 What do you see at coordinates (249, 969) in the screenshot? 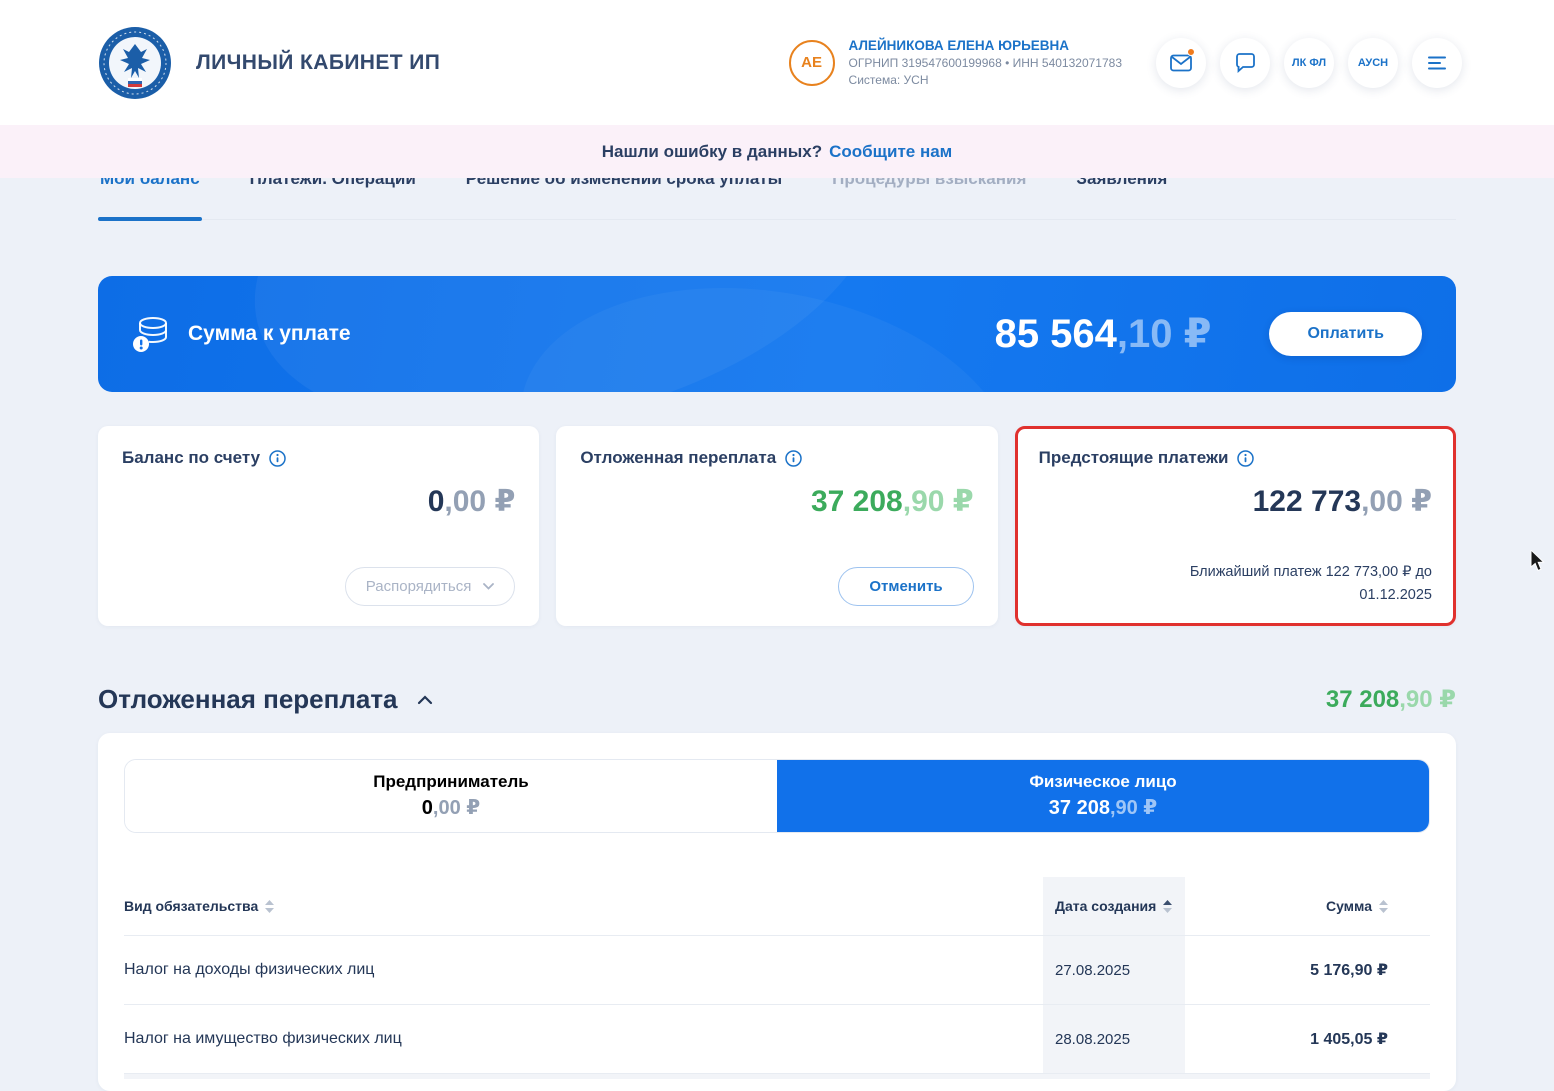
I see `cell-obligation-type: Налог на доходы физических лиц` at bounding box center [249, 969].